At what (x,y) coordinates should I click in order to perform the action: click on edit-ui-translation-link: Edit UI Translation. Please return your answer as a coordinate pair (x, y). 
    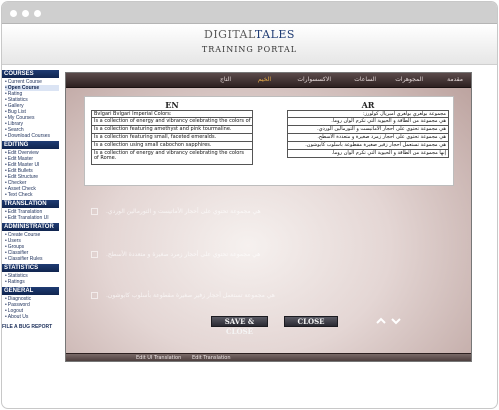
    Looking at the image, I should click on (158, 358).